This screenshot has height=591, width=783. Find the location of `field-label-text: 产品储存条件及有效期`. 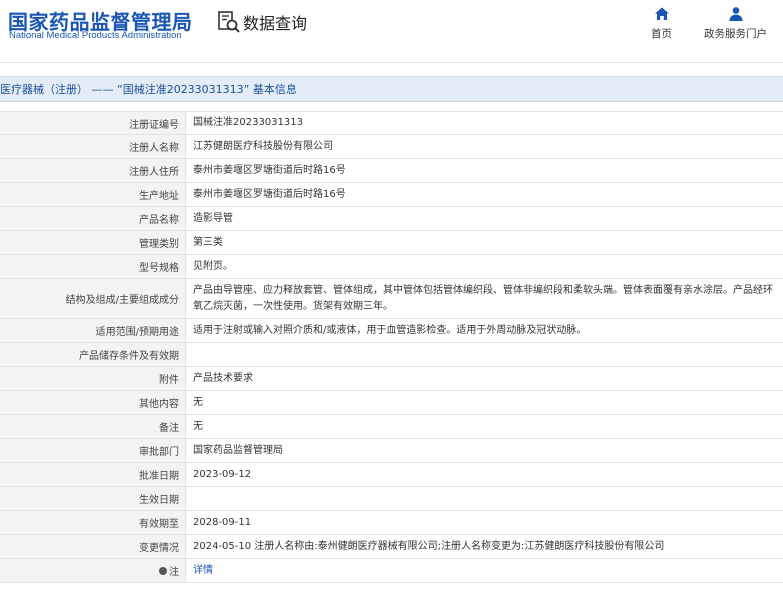

field-label-text: 产品储存条件及有效期 is located at coordinates (129, 356).